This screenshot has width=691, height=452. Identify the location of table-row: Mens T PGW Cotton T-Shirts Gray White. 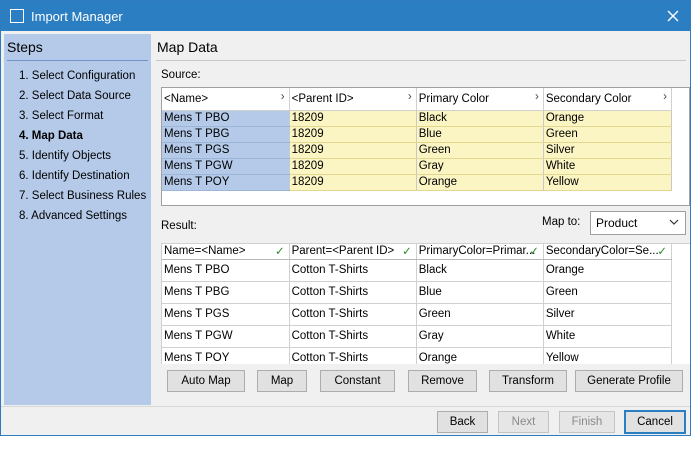
(417, 336).